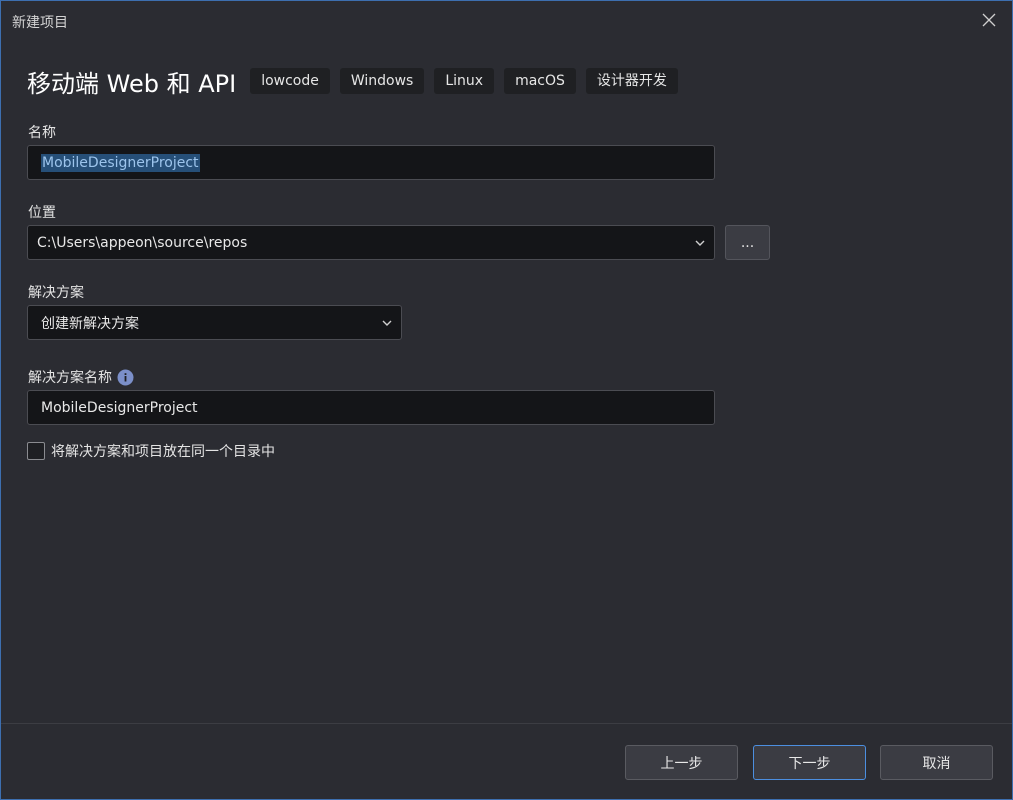 This screenshot has width=1013, height=800. What do you see at coordinates (371, 242) in the screenshot?
I see `location-combobox: C:\Users\appeon\source\repos` at bounding box center [371, 242].